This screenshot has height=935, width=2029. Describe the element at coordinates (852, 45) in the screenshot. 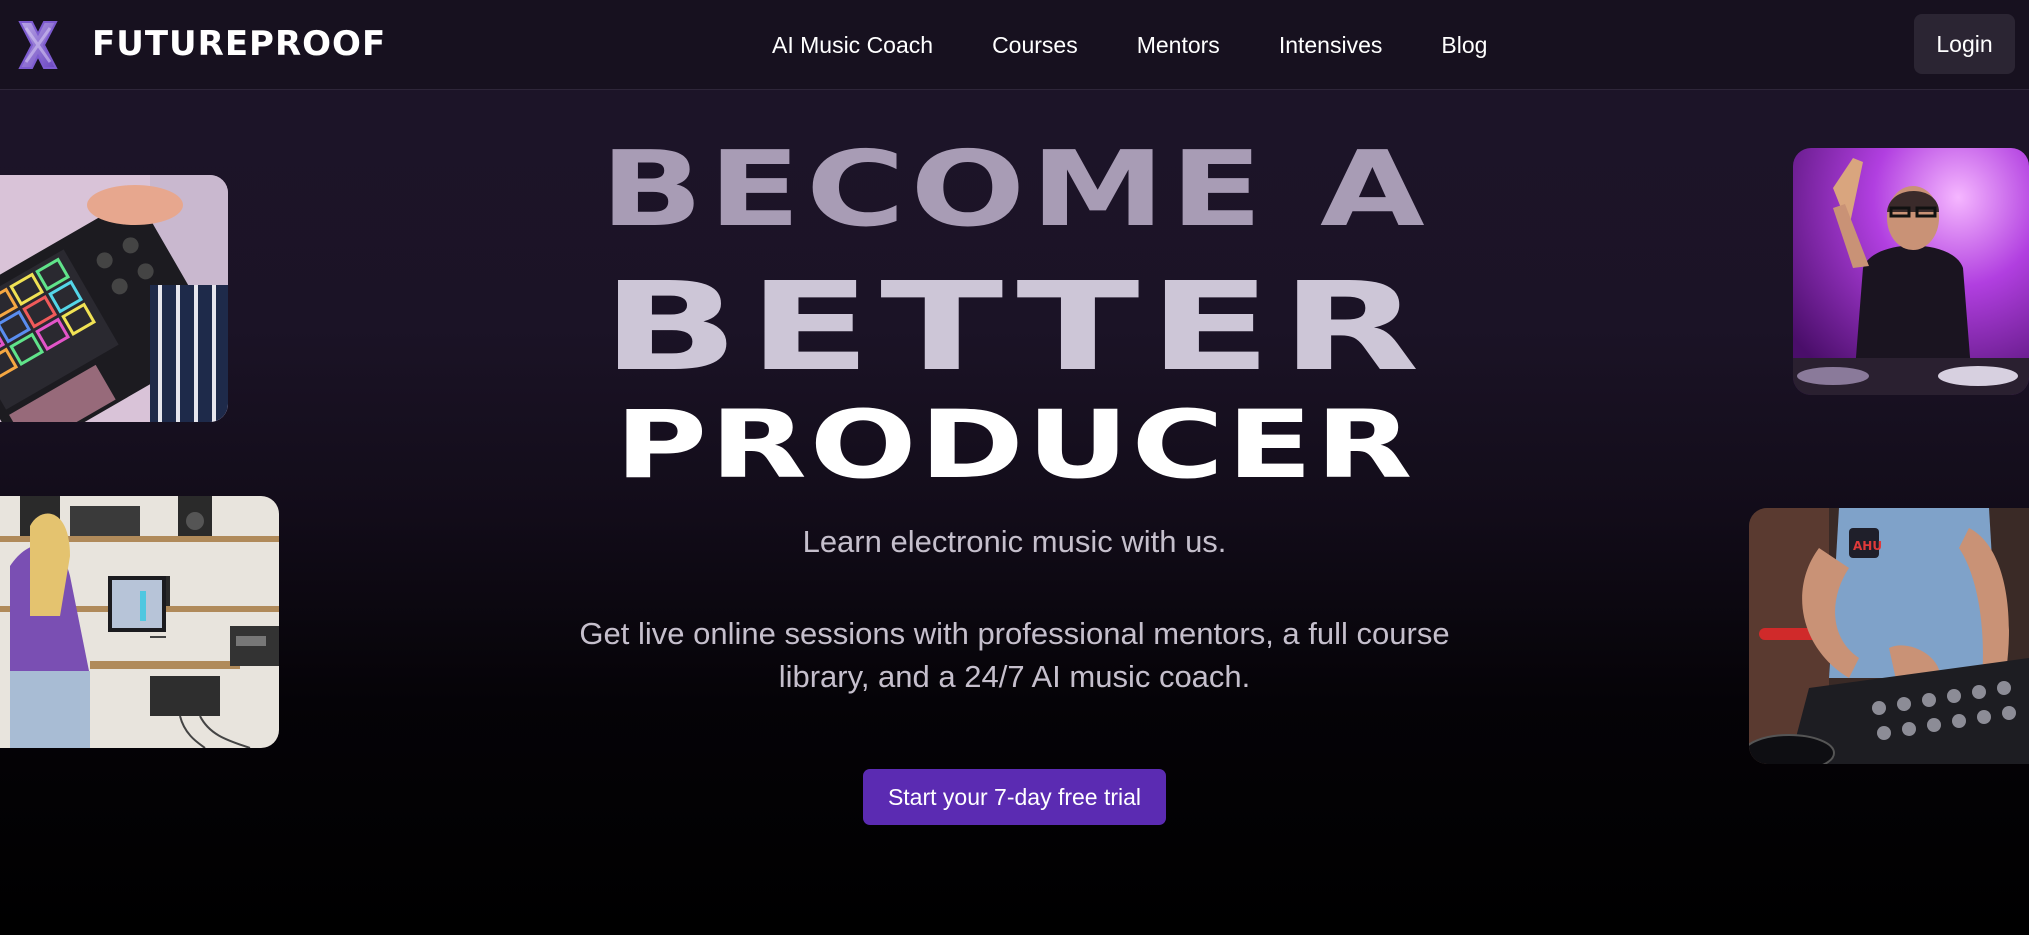

I see `nav-ai-music-coach: AI Music Coach` at that location.